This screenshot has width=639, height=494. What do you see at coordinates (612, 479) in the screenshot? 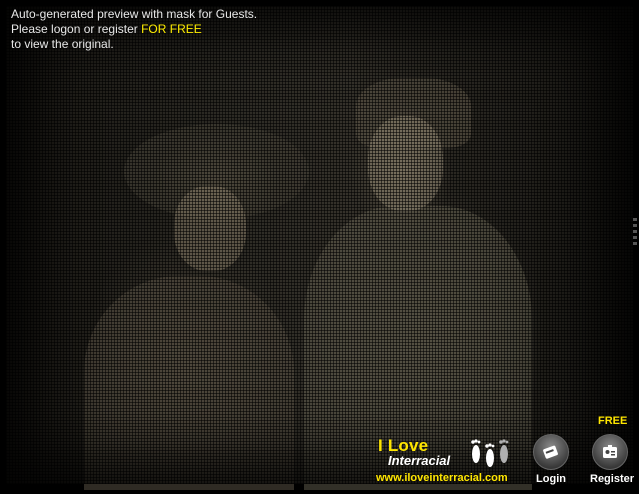
I see `register-label: Register` at bounding box center [612, 479].